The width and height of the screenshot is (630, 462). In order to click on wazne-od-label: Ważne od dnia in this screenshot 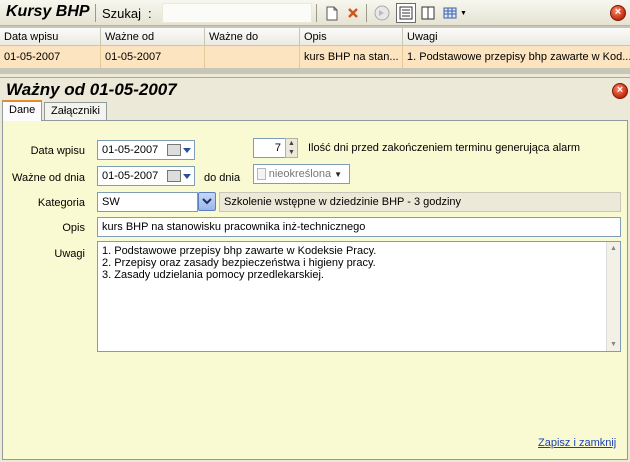, I will do `click(48, 178)`.